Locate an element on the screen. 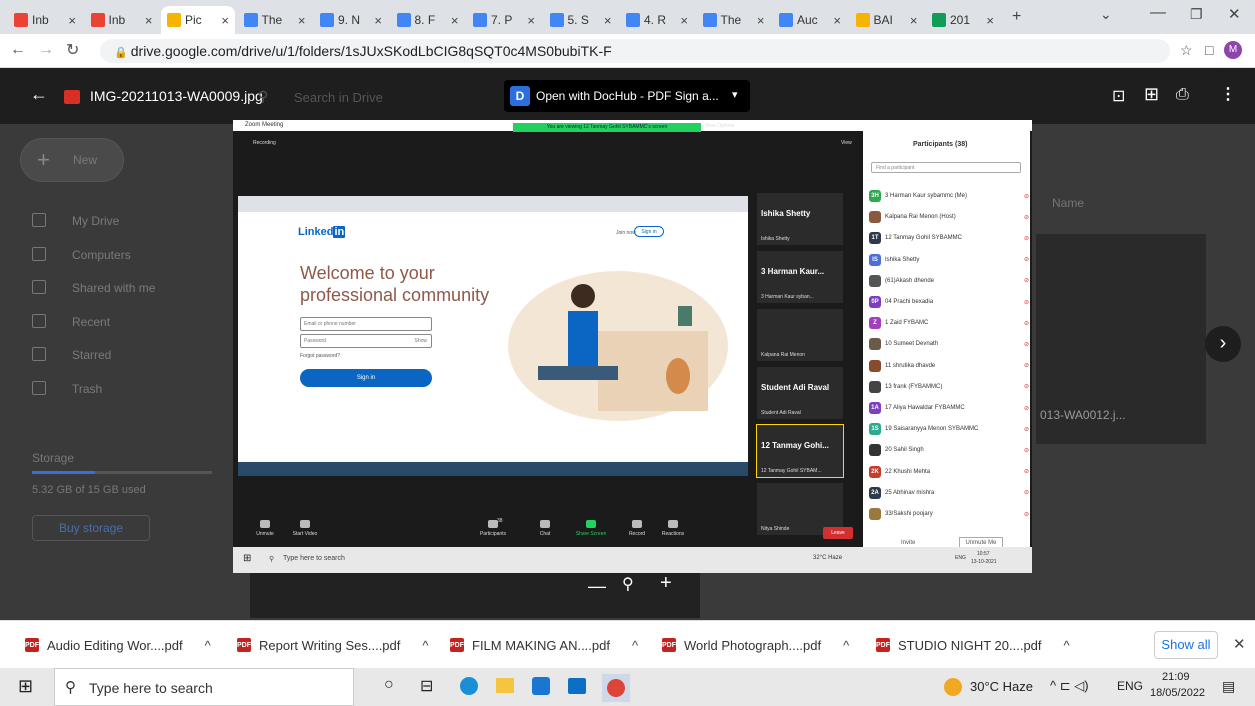  tab-3: The × is located at coordinates (275, 20).